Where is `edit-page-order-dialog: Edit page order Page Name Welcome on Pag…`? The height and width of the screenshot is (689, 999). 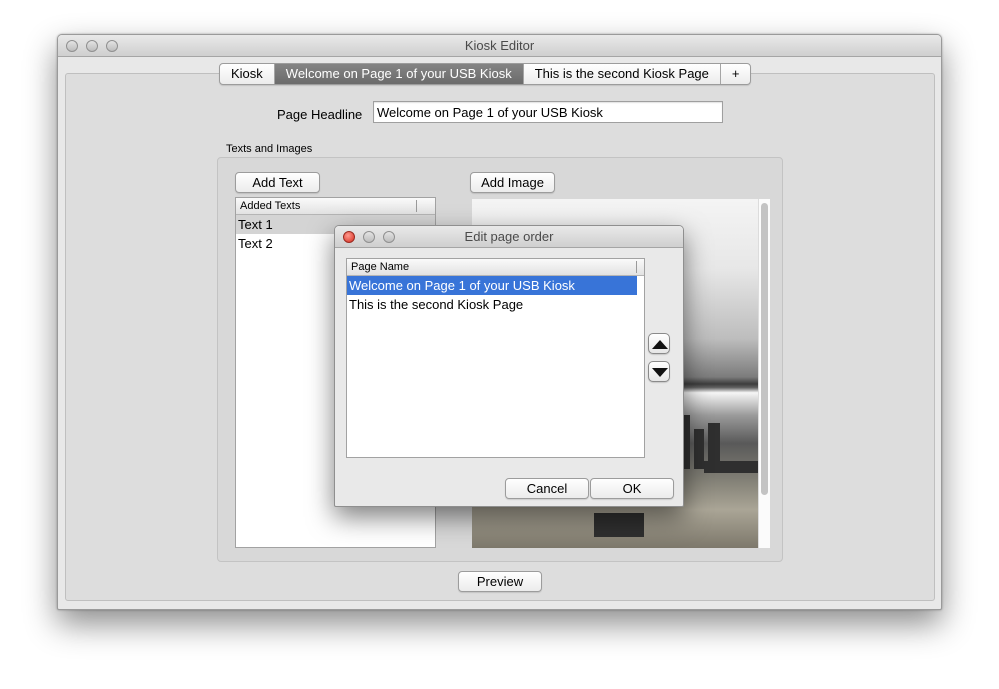 edit-page-order-dialog: Edit page order Page Name Welcome on Pag… is located at coordinates (509, 366).